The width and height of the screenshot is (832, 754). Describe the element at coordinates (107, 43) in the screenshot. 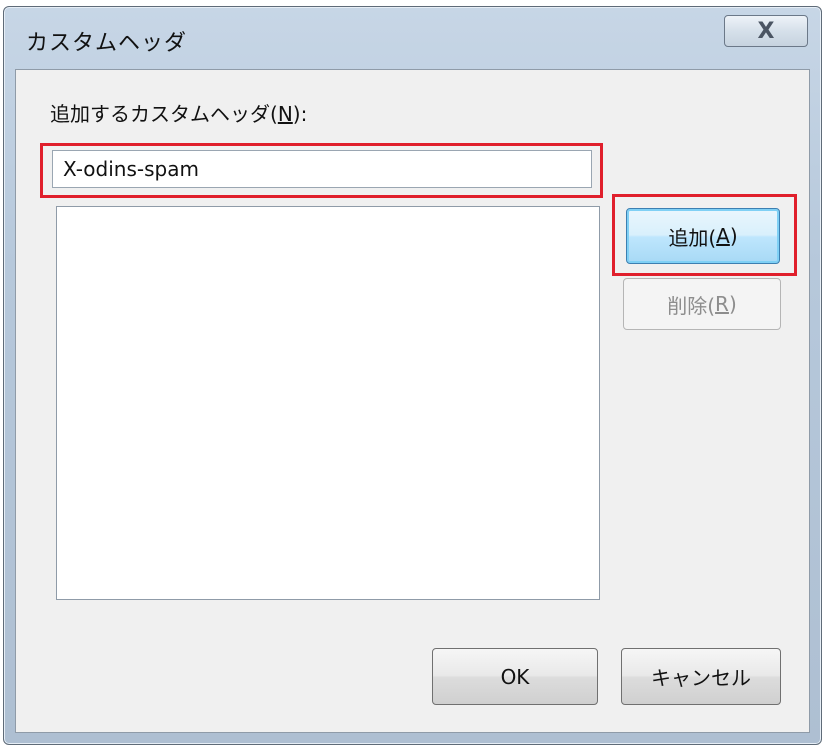

I see `dialog-title: カスタムヘッダ` at that location.